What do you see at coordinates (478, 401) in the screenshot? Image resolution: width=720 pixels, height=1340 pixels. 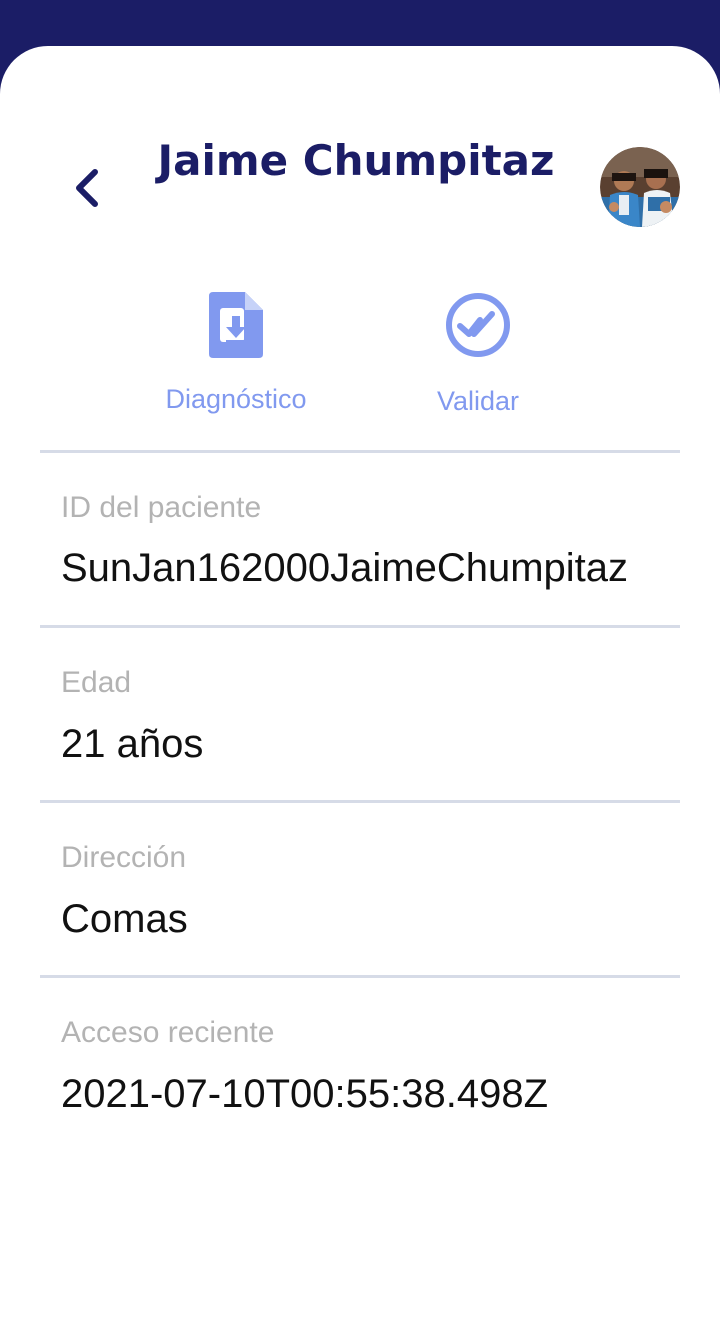 I see `validar-label: Validar` at bounding box center [478, 401].